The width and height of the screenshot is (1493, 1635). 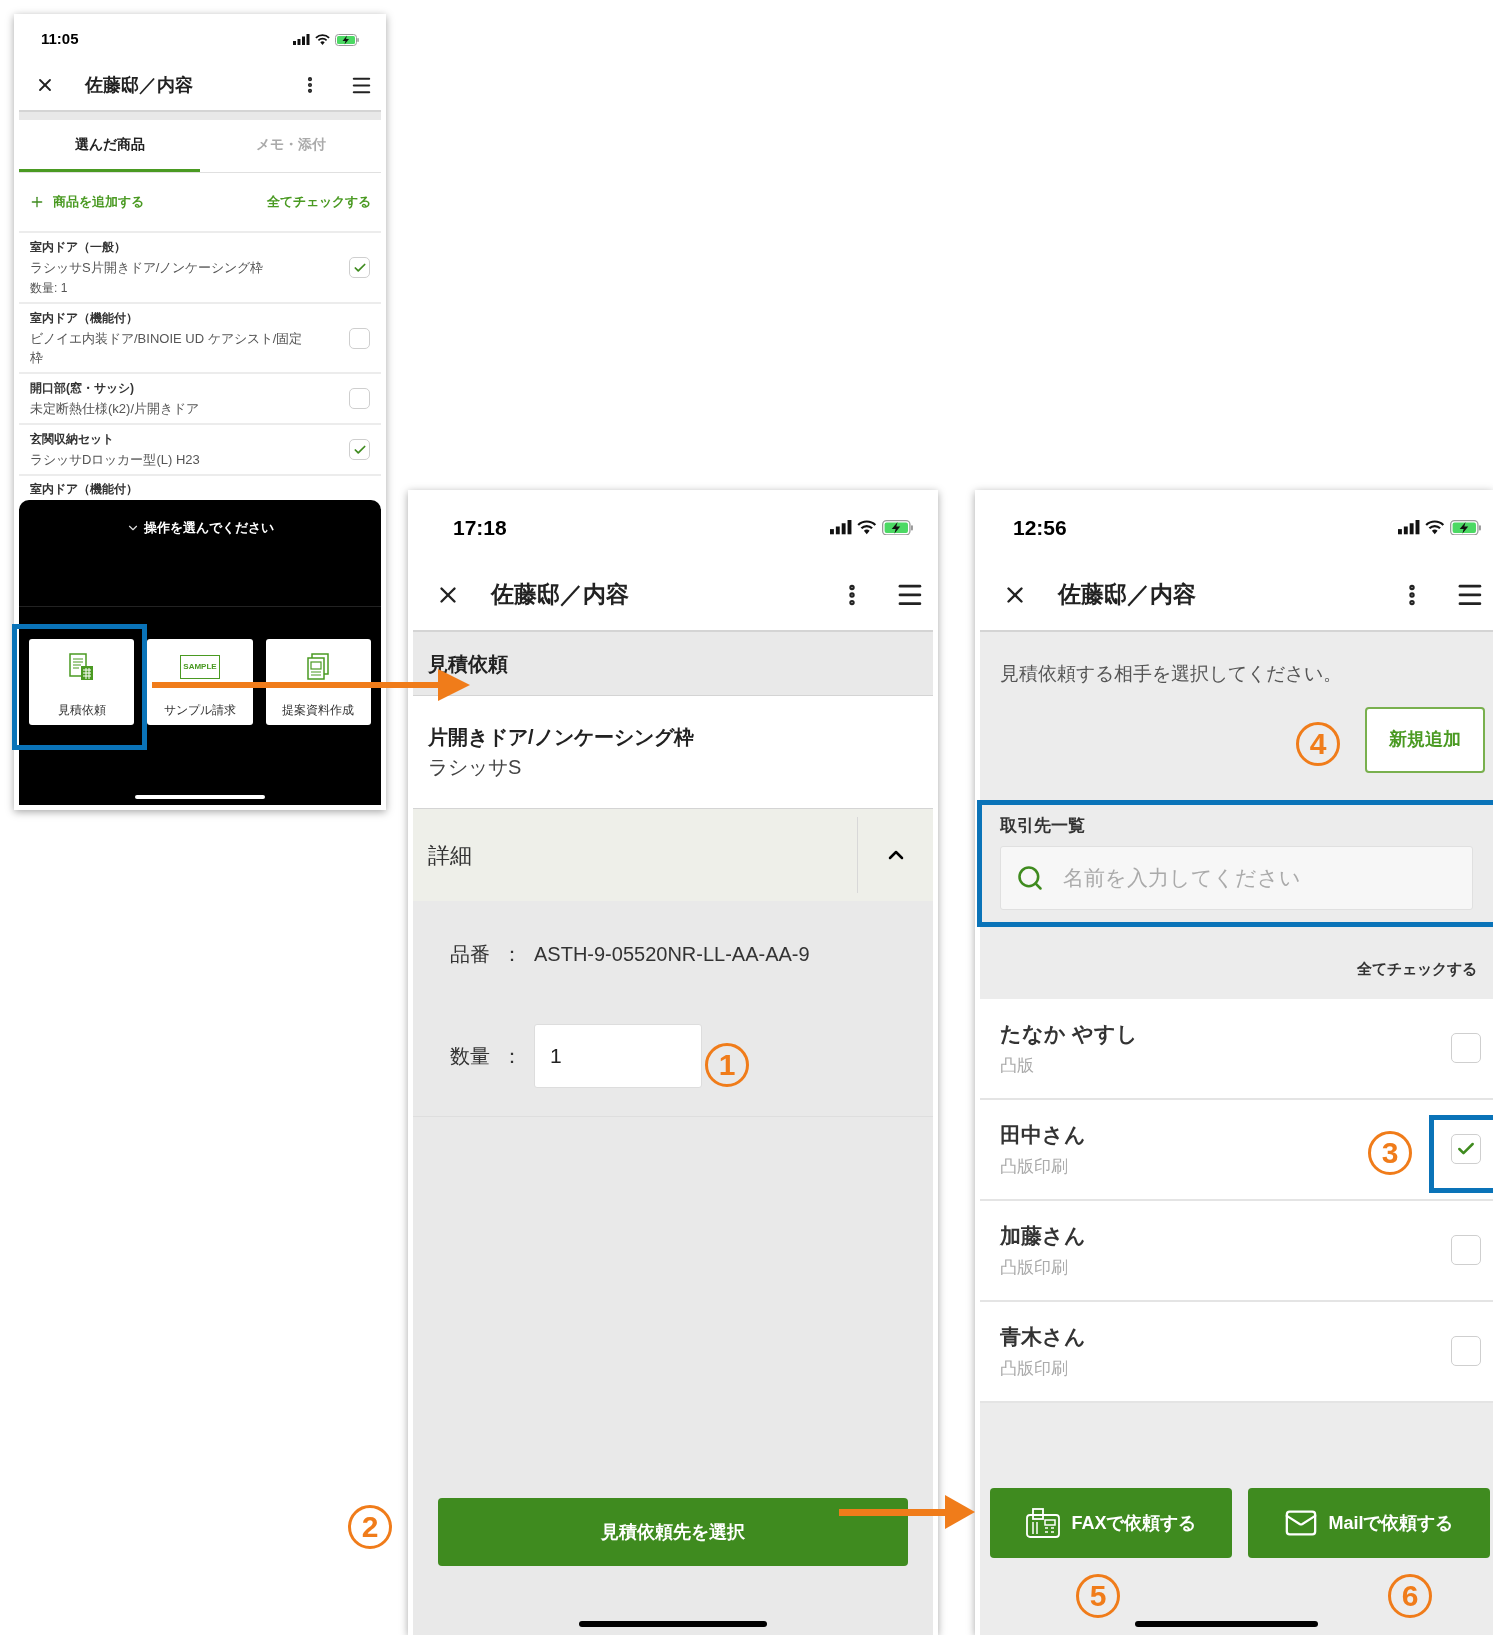 I want to click on item-name: ラシッサDロッカー型(L) H23, so click(x=115, y=460).